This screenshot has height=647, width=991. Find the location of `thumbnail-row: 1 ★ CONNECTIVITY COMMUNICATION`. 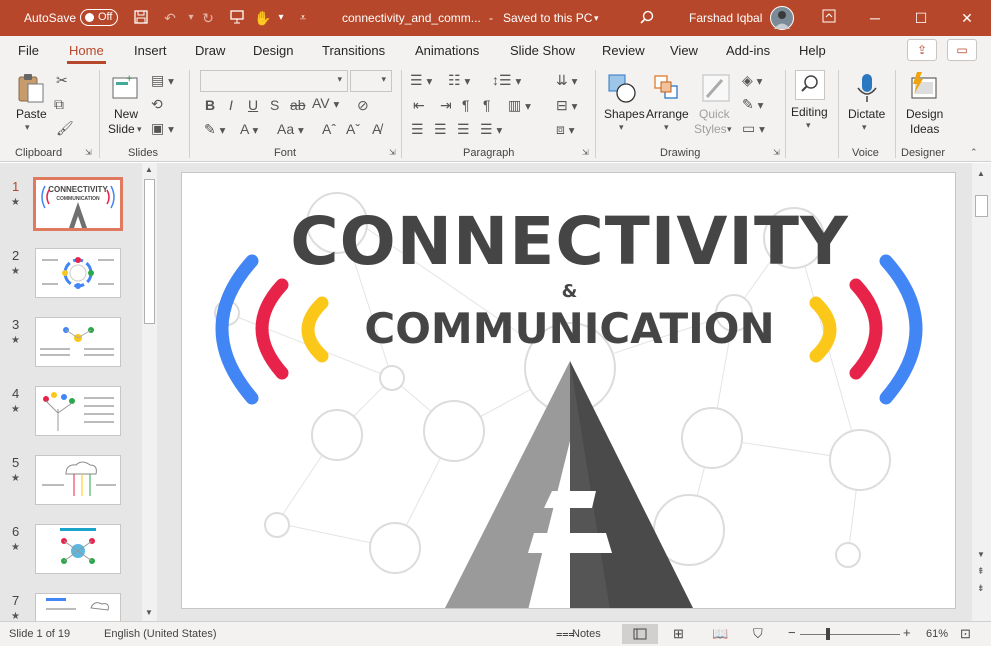

thumbnail-row: 1 ★ CONNECTIVITY COMMUNICATION is located at coordinates (70, 208).